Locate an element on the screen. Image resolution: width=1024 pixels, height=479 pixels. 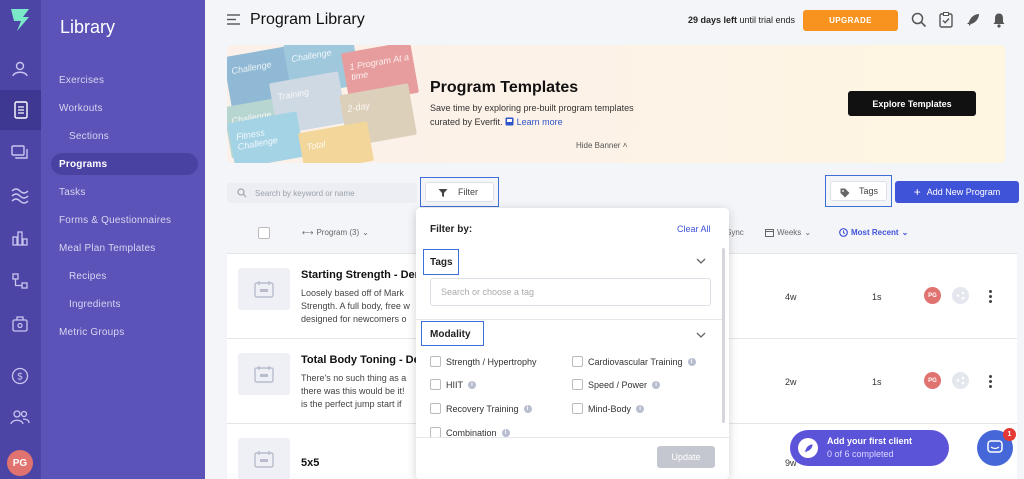
filter-label: Filter is located at coordinates (459, 192).